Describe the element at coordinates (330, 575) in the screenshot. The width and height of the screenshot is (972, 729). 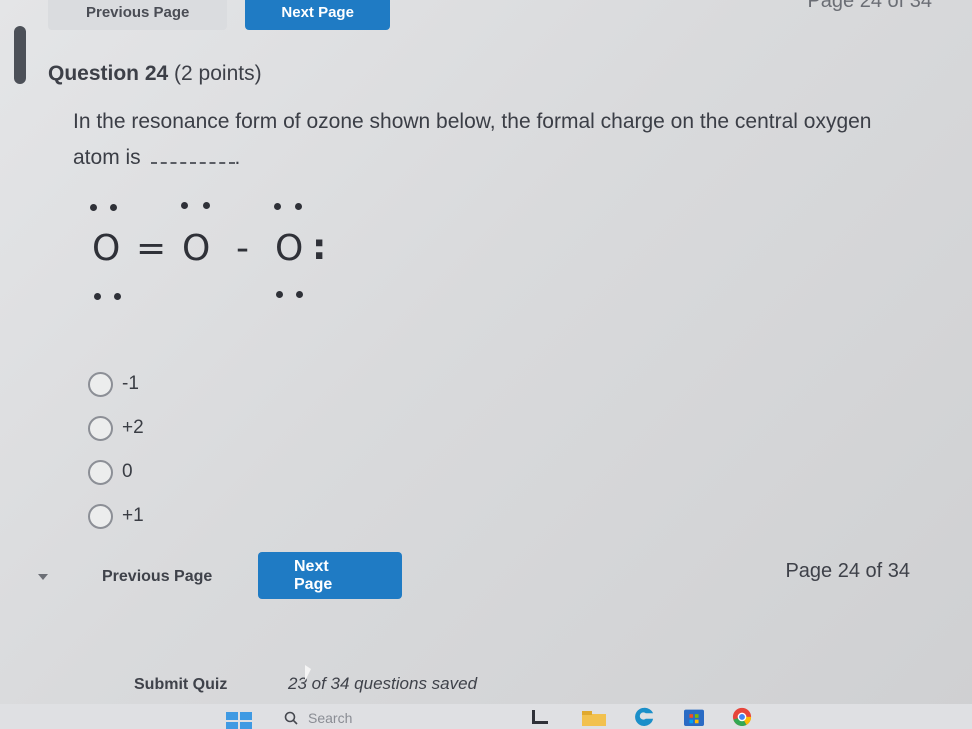
I see `next-page-button: Next Page` at that location.